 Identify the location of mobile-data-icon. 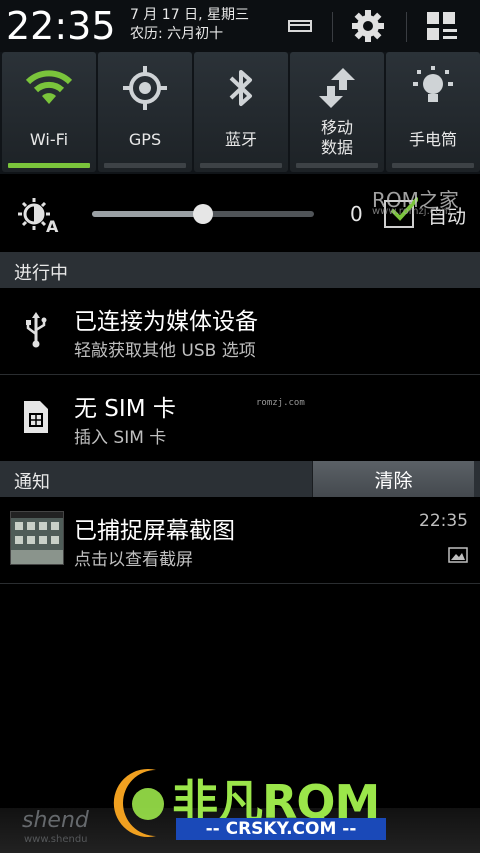
(337, 88).